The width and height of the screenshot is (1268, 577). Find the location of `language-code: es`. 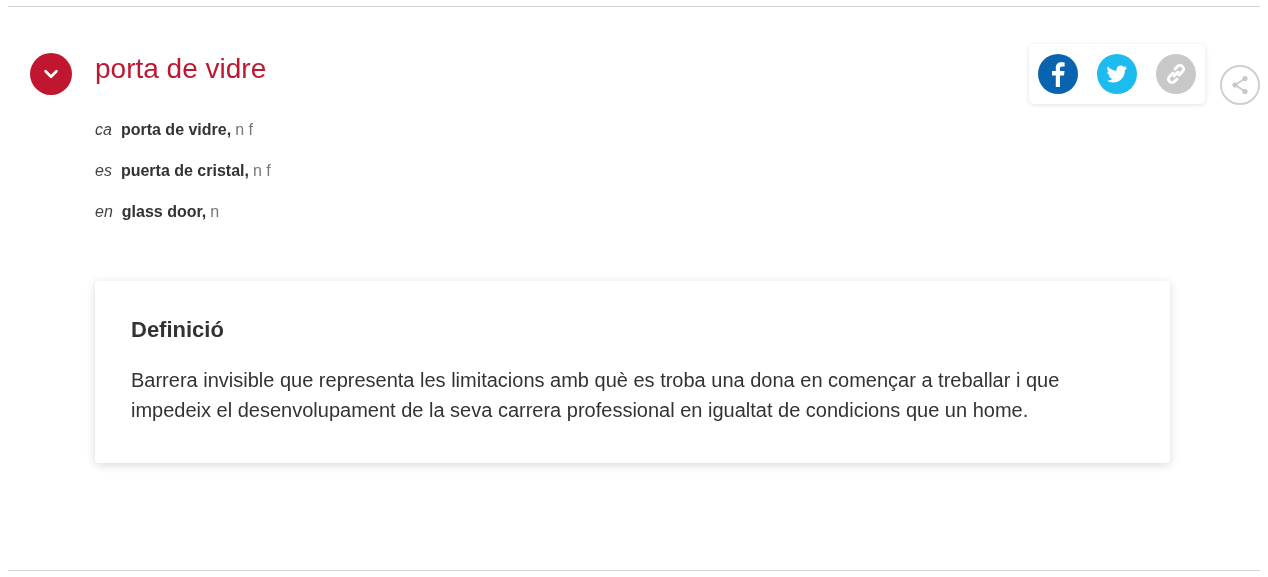

language-code: es is located at coordinates (103, 170).